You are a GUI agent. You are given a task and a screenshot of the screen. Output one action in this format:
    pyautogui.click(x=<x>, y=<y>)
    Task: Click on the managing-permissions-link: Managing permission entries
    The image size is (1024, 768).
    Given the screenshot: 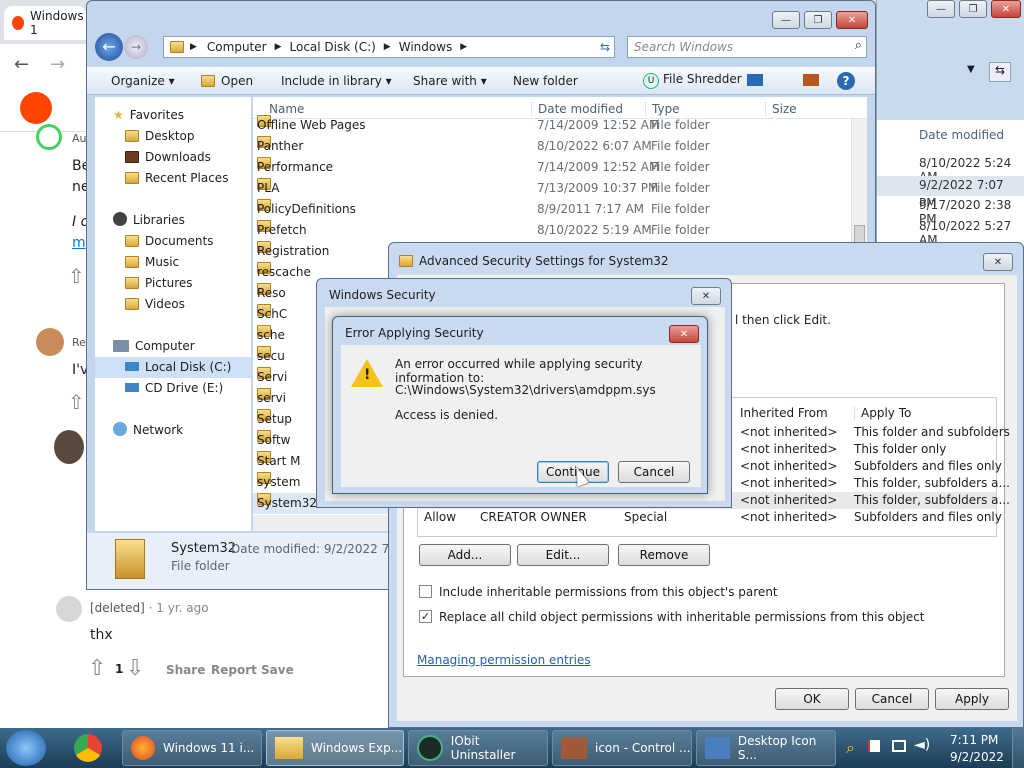 What is the action you would take?
    pyautogui.click(x=504, y=660)
    